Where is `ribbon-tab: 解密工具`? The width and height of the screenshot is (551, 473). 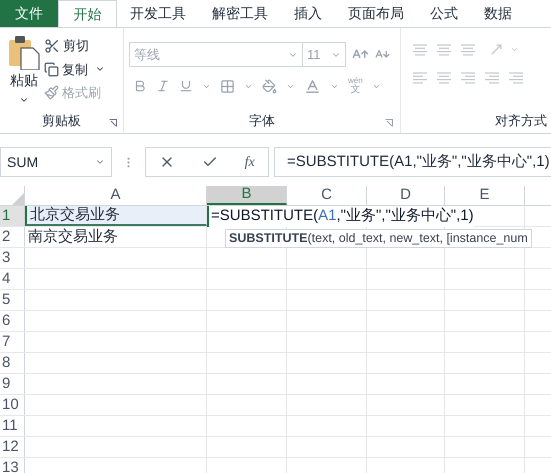
ribbon-tab: 解密工具 is located at coordinates (240, 13).